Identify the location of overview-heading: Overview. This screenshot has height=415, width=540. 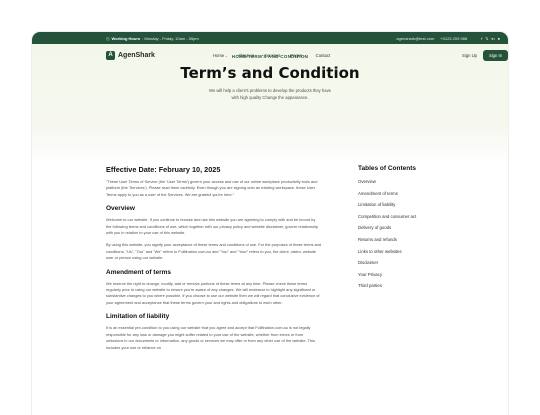
(120, 209).